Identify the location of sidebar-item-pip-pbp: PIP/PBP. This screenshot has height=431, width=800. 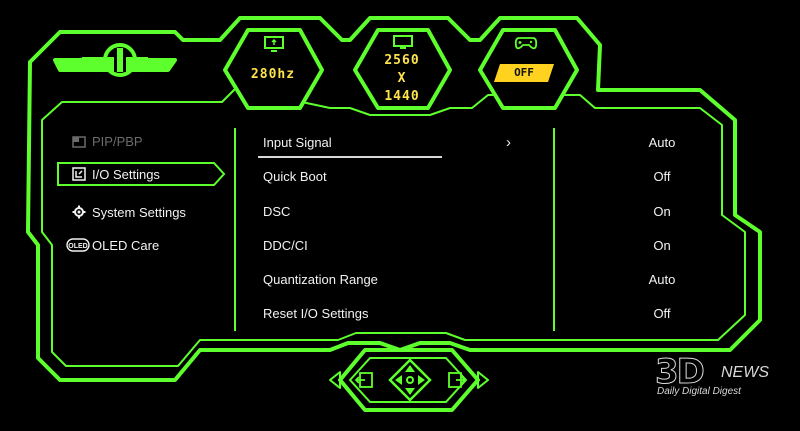
(107, 141).